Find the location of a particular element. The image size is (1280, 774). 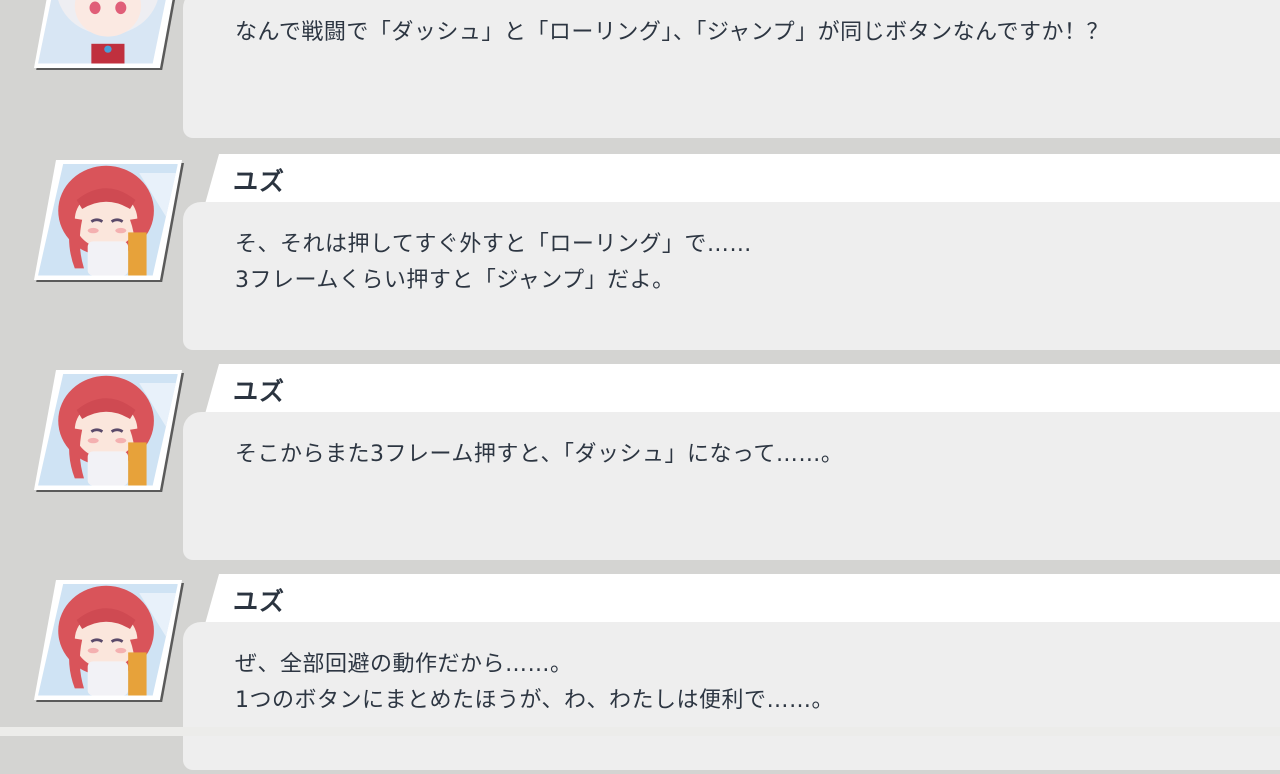

dialogue-line: なんで戦闘で「ダッシュ」と「ローリング」、「ジャンプ」が同じボタンなんですか！？ is located at coordinates (672, 32).